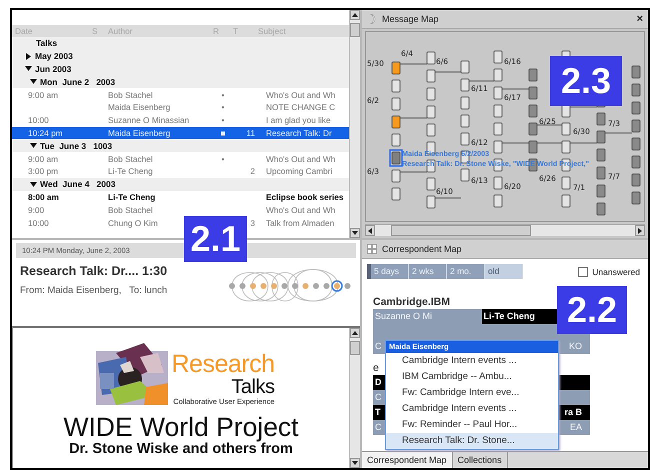  Describe the element at coordinates (376, 368) in the screenshot. I see `group-label: e` at that location.